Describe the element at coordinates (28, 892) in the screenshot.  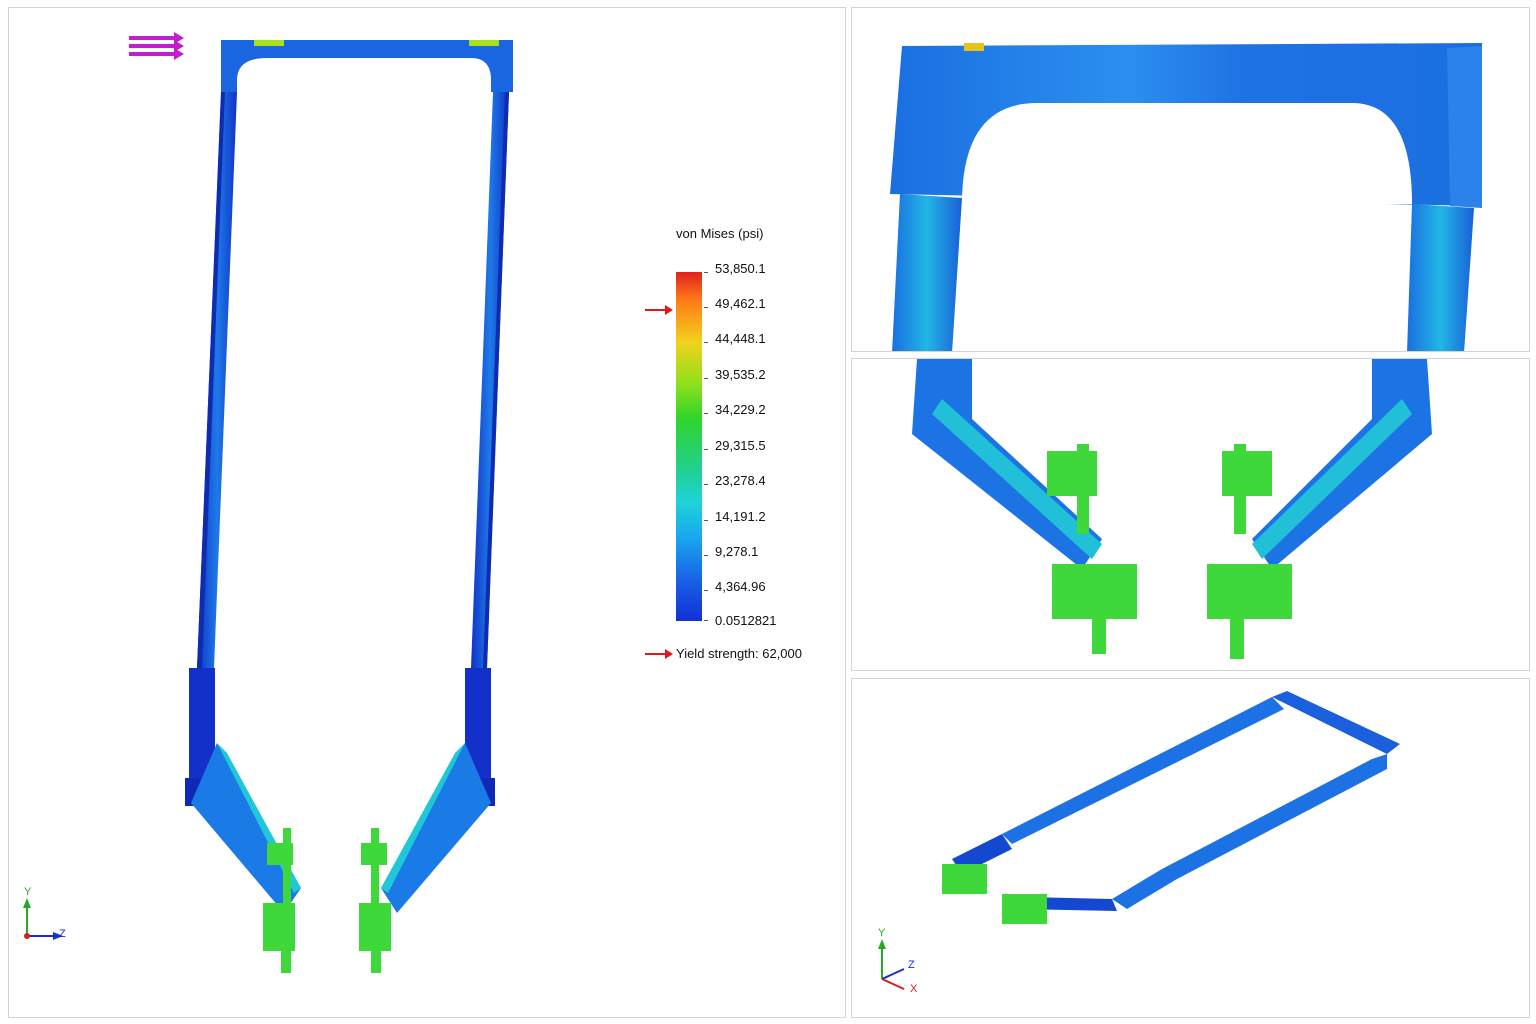
I see `axis-y-label: Y` at that location.